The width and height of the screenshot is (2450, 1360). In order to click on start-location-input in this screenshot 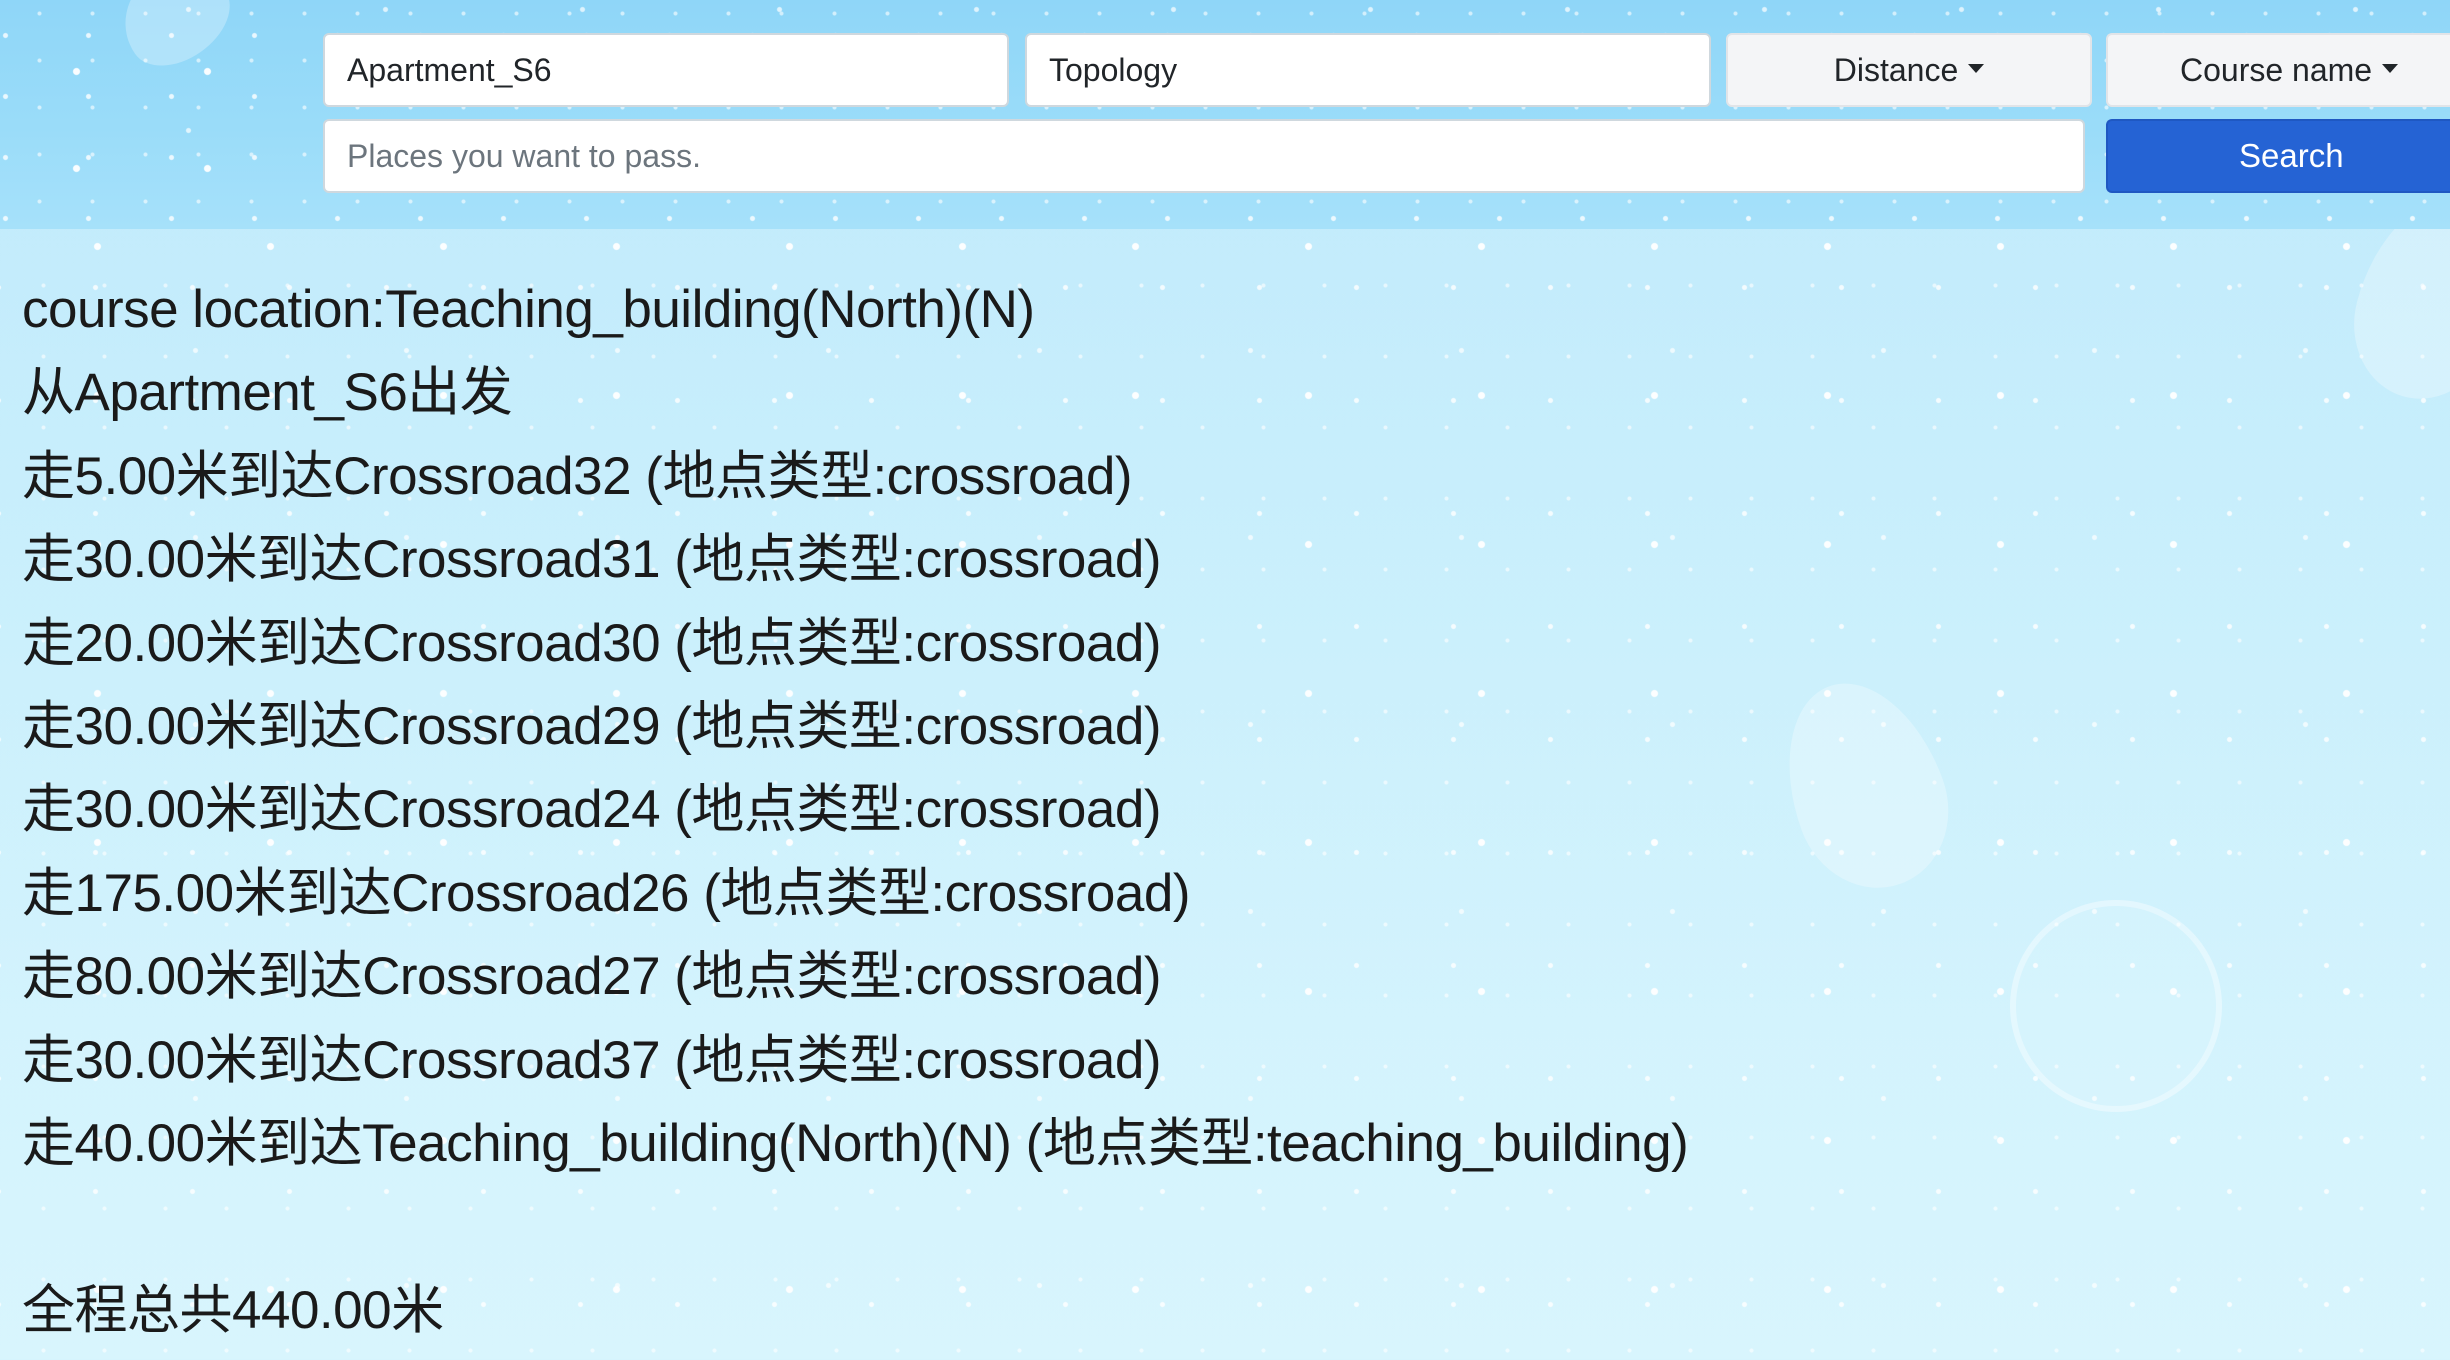, I will do `click(666, 70)`.